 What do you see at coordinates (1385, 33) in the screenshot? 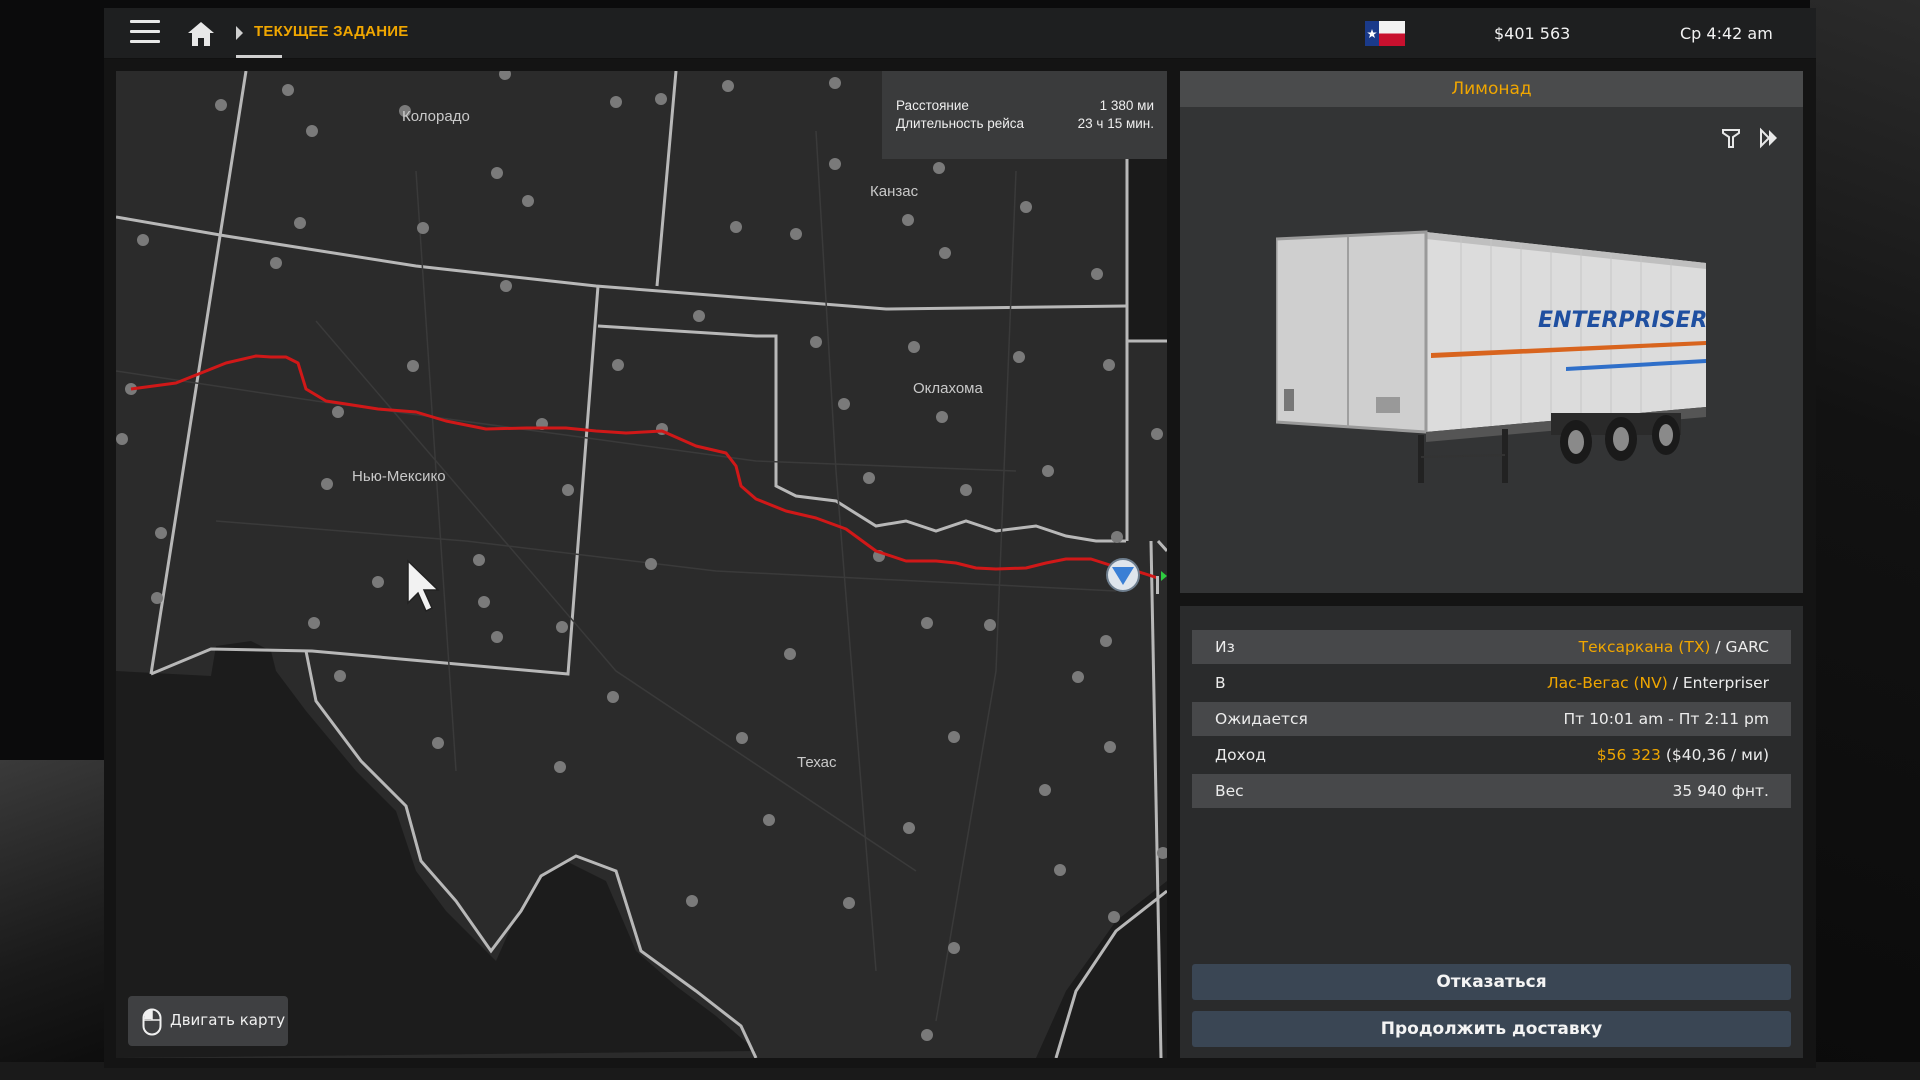
I see `texas-flag-icon` at bounding box center [1385, 33].